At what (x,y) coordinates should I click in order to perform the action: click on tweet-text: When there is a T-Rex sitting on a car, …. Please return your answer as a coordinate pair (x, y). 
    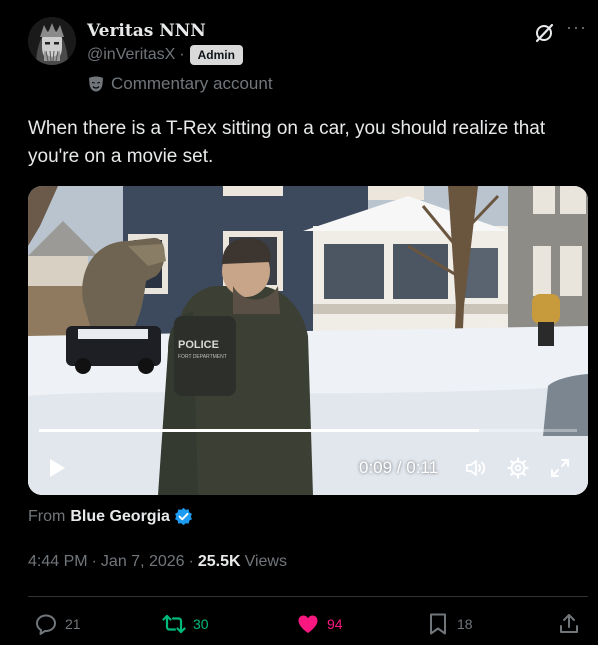
    Looking at the image, I should click on (287, 142).